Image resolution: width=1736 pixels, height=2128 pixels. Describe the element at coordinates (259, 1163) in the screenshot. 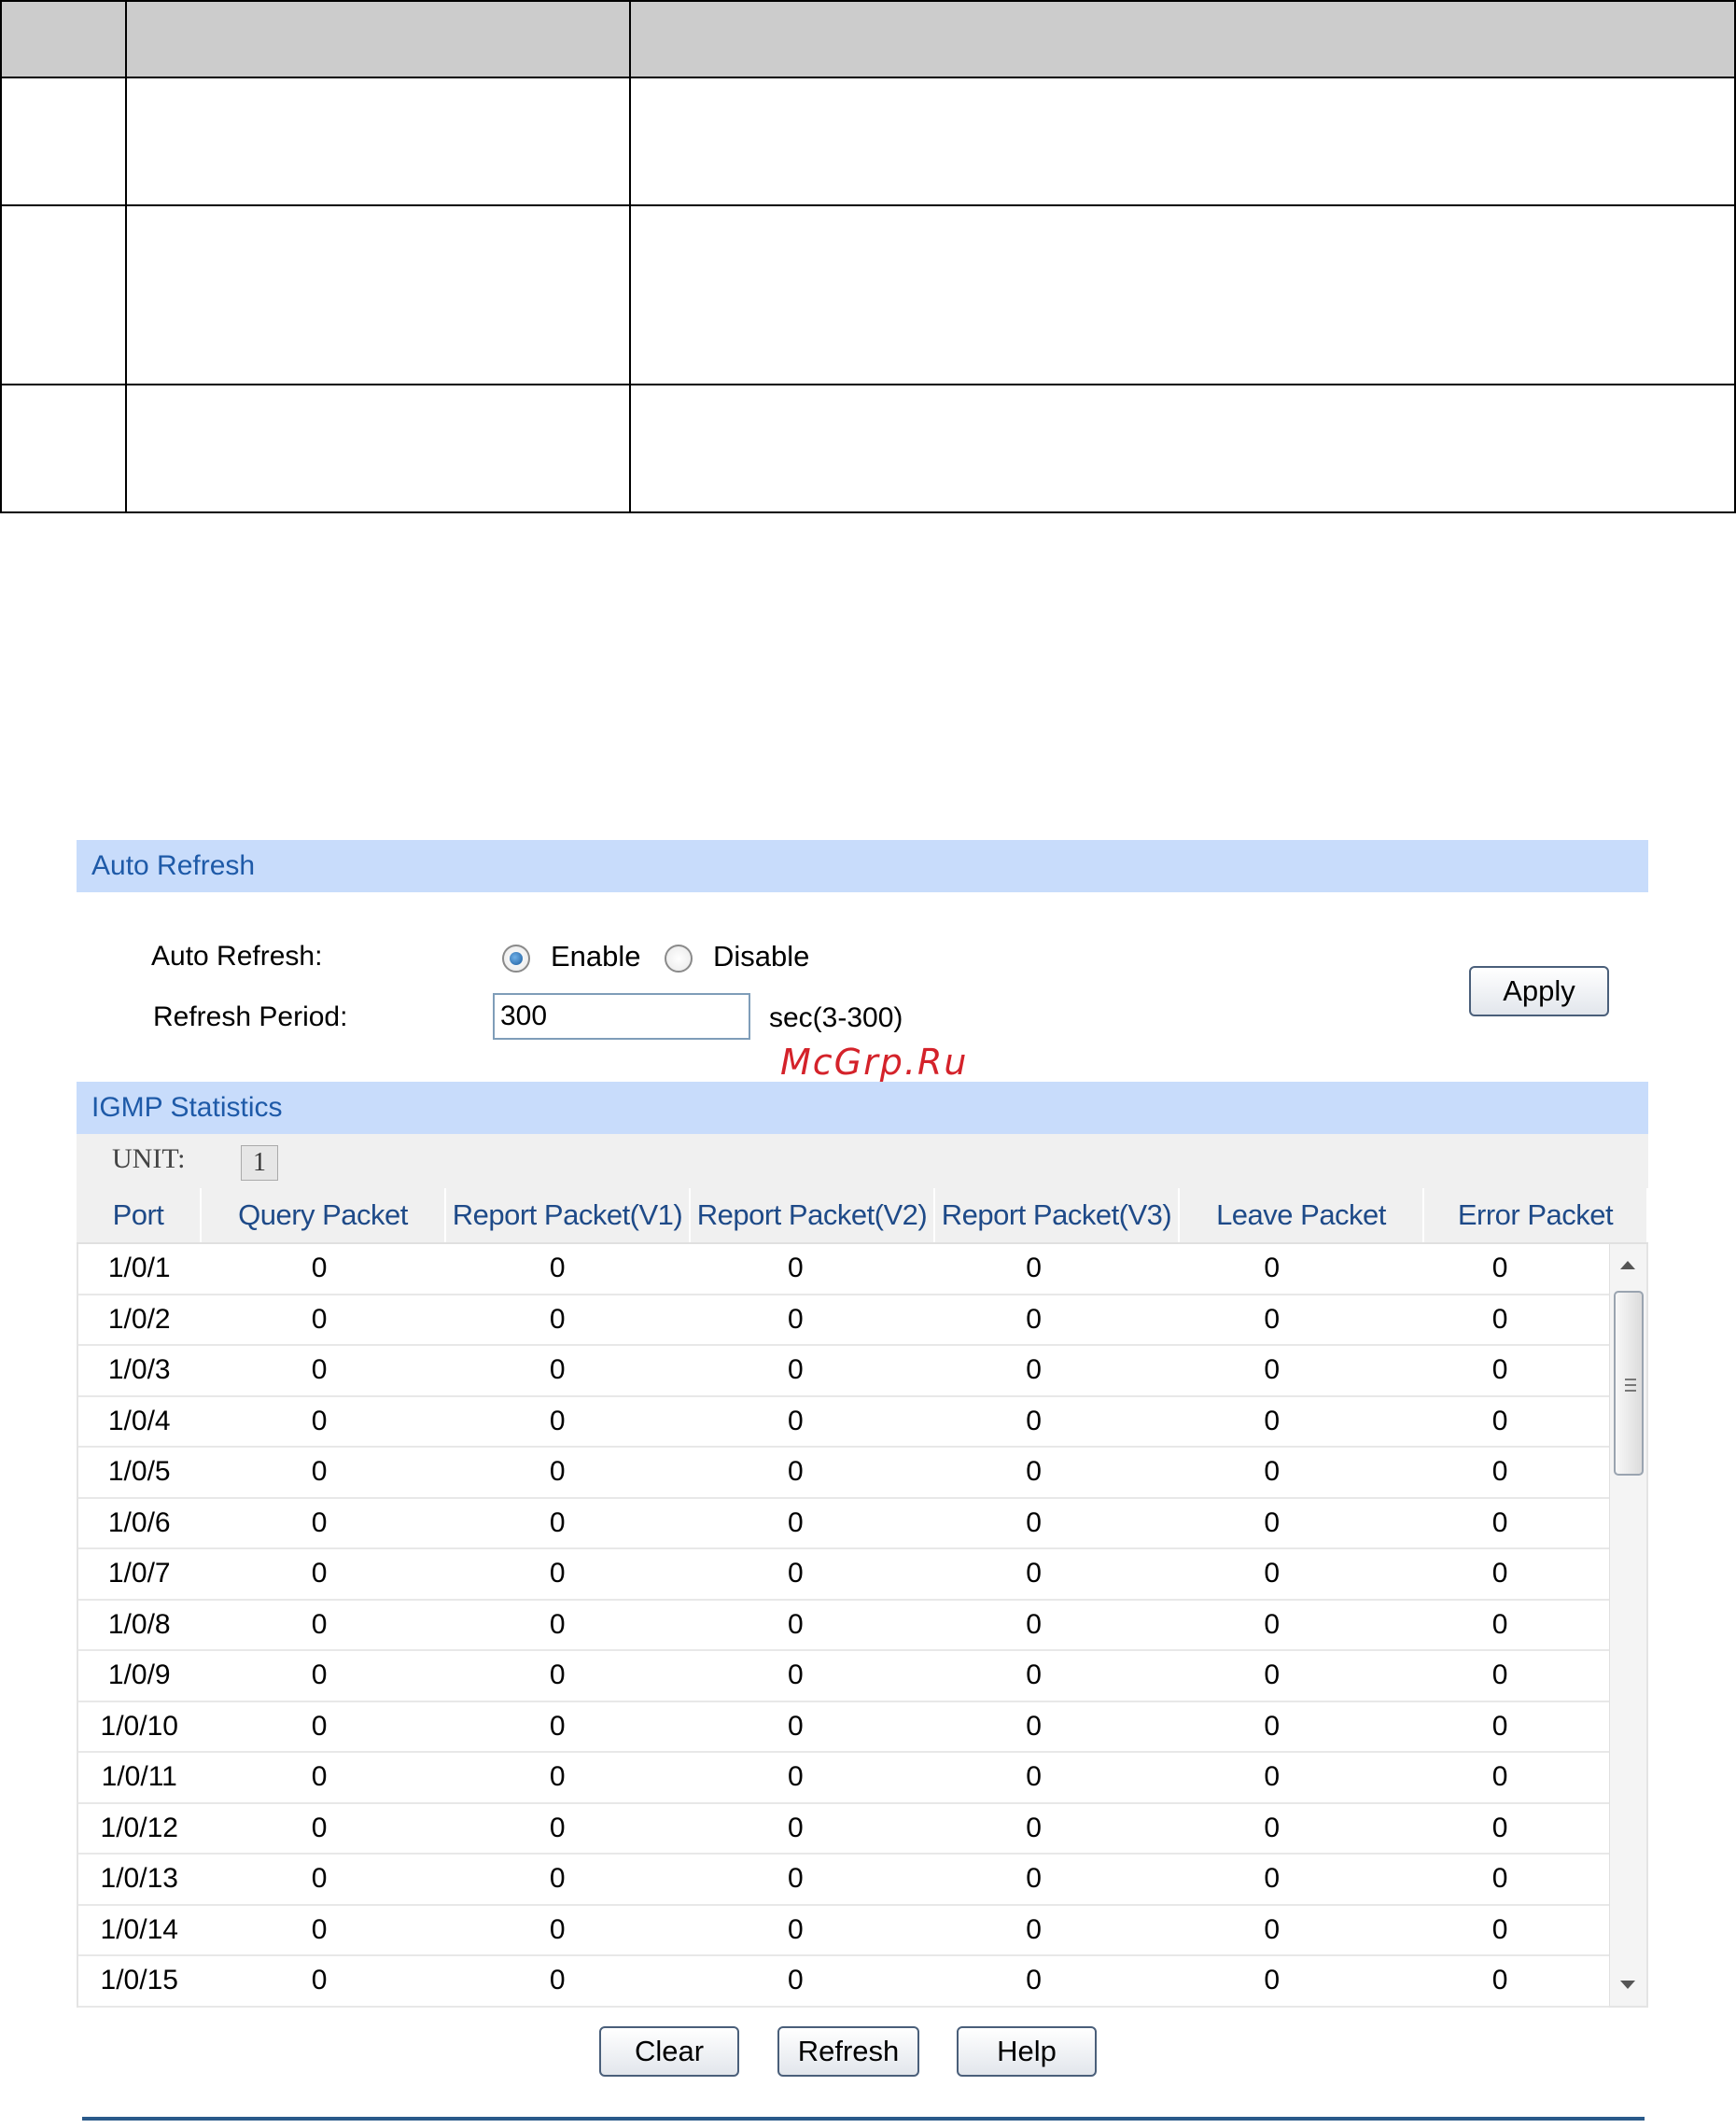

I see `unit-1-button: 1` at that location.